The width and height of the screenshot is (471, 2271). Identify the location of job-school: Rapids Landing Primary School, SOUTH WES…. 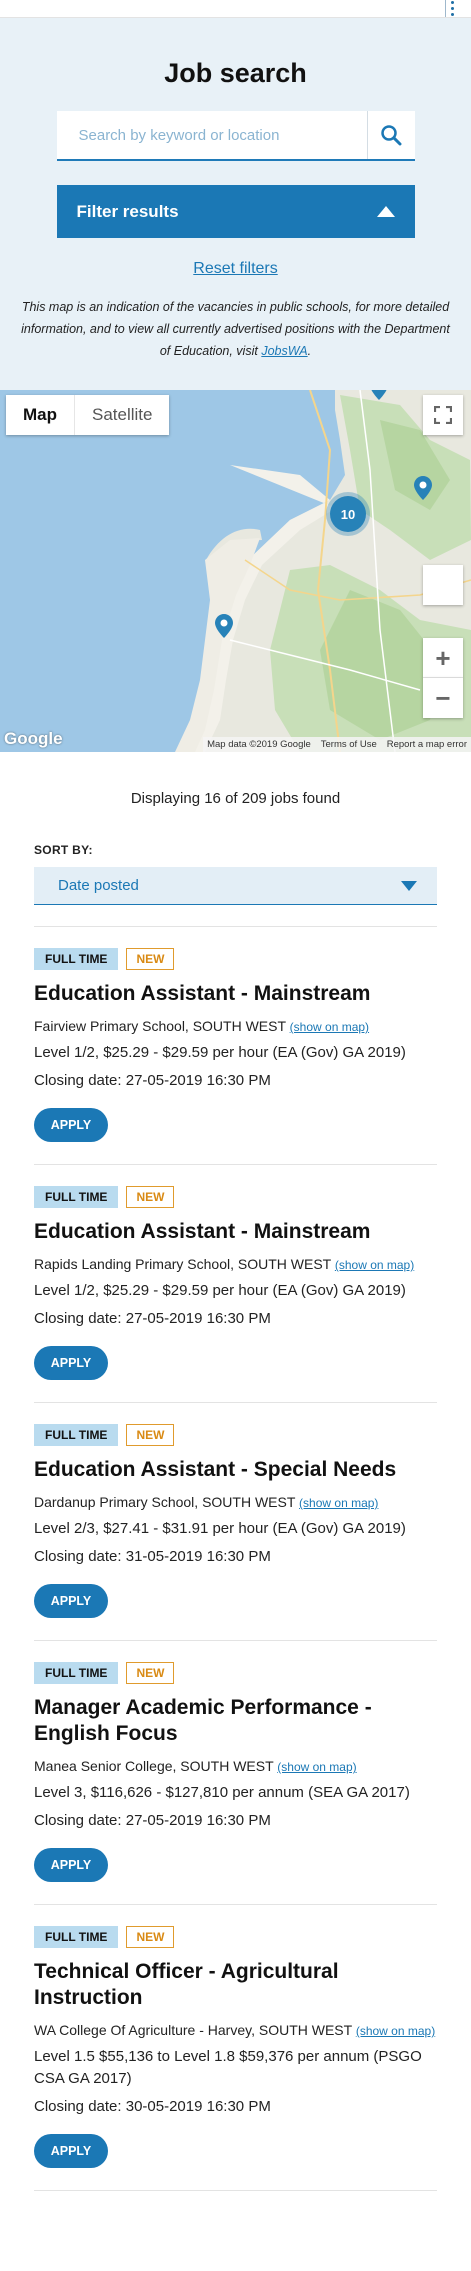
(182, 1264).